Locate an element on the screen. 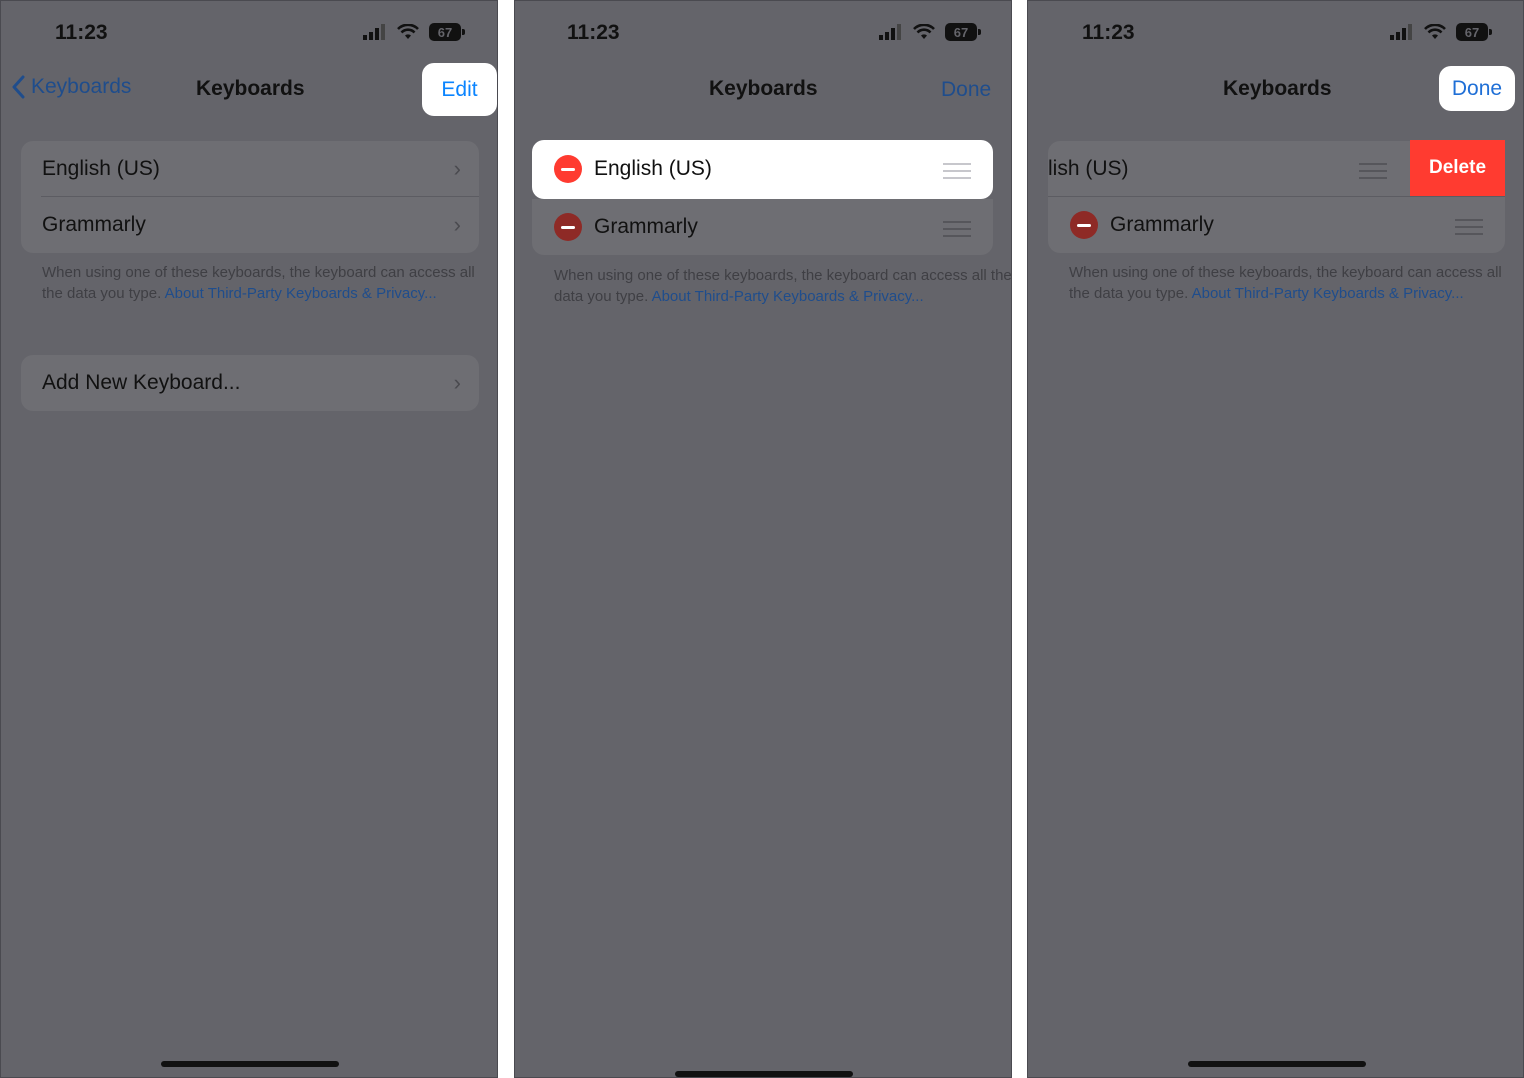 This screenshot has height=1078, width=1524. keyboards-group: English (US) › Grammarly › is located at coordinates (250, 197).